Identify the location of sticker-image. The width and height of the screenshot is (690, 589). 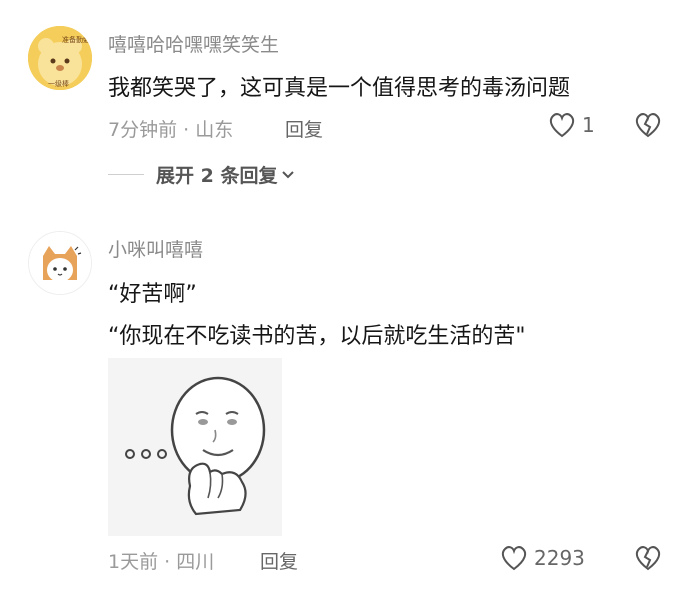
(195, 447).